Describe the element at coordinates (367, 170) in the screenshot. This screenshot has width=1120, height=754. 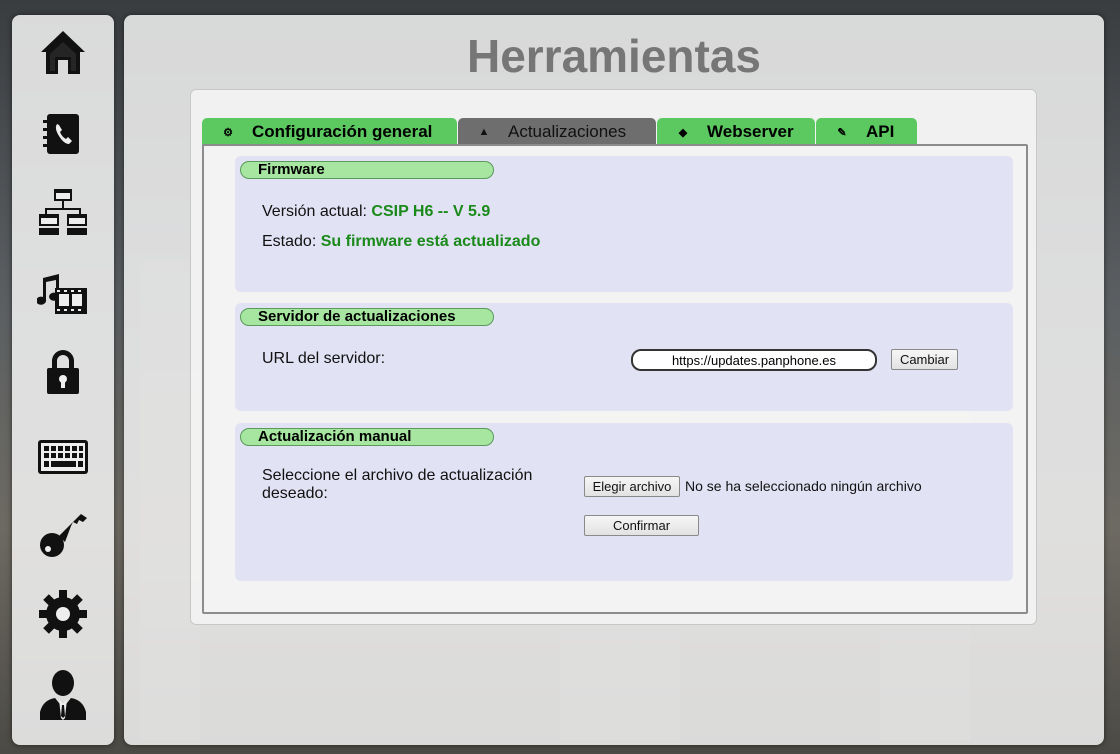
I see `firmware-header: Firmware` at that location.